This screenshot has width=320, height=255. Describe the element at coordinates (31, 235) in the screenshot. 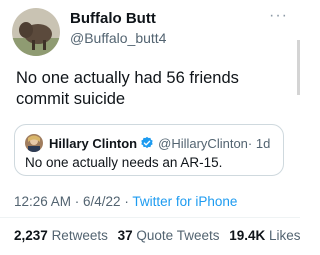

I see `retweets-count: 2,237` at that location.